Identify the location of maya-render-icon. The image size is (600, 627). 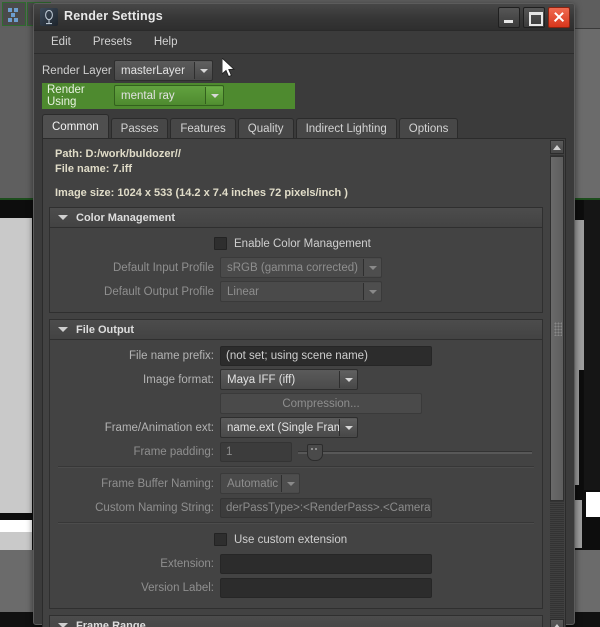
(49, 17).